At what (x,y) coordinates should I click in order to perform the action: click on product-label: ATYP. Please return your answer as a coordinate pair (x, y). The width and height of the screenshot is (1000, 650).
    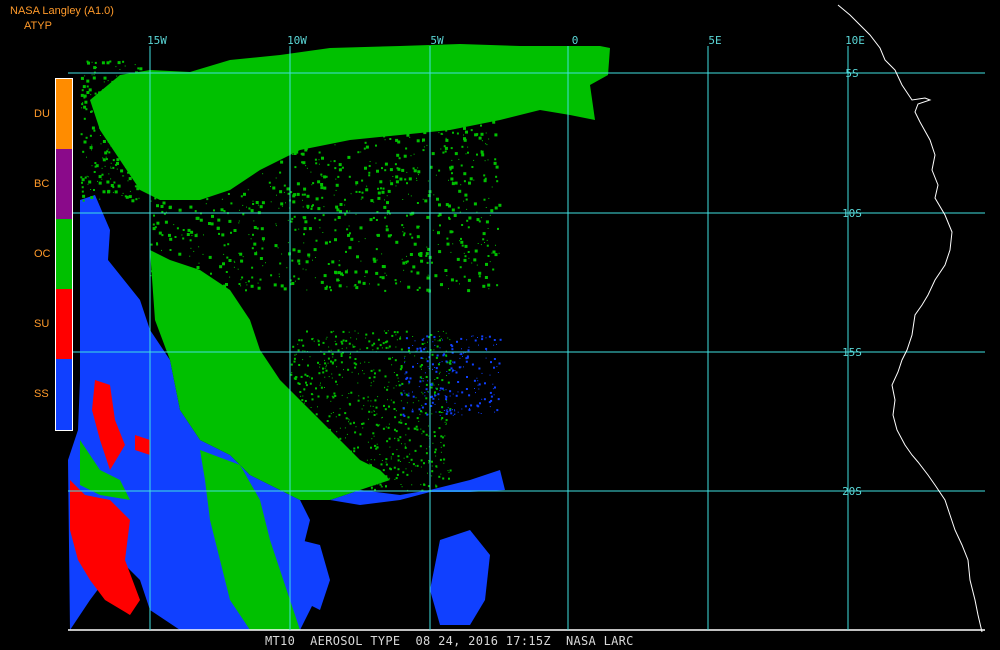
    Looking at the image, I should click on (38, 26).